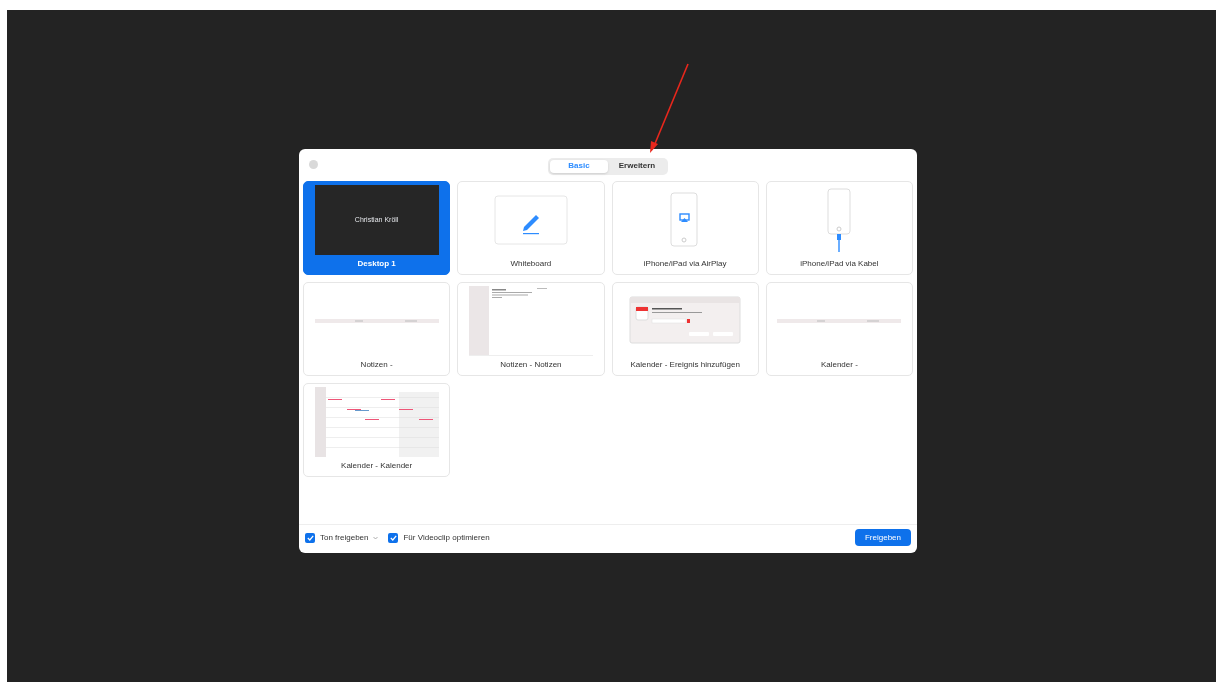 The height and width of the screenshot is (682, 1216). Describe the element at coordinates (377, 430) in the screenshot. I see `share-source-card: Kalender - Kalender` at that location.